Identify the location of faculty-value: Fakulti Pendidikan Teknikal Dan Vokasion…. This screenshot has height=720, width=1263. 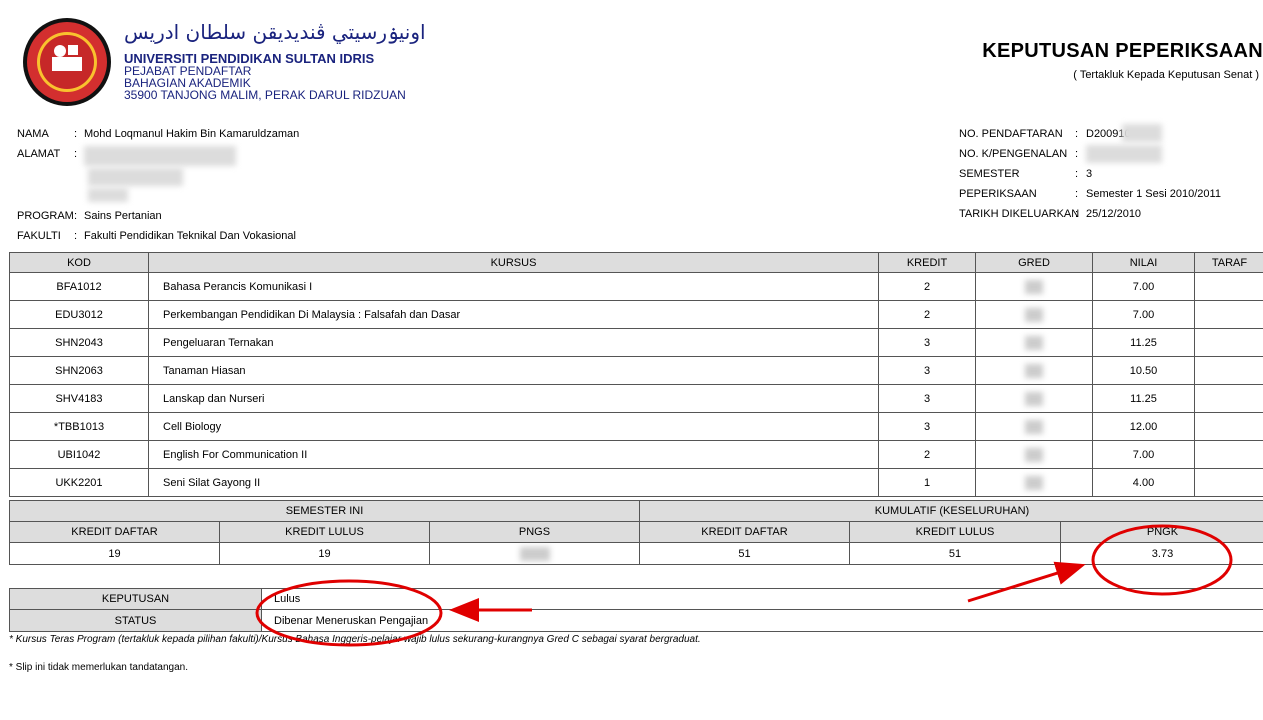
(190, 236).